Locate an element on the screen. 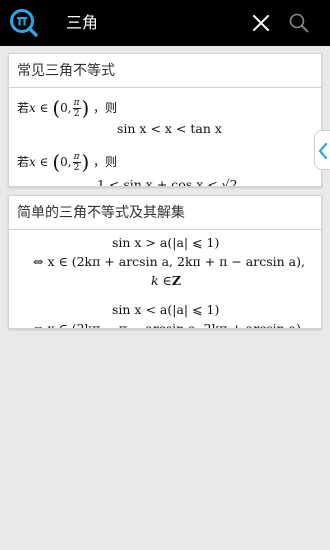 This screenshot has height=550, width=330. card-title: 简单的三角不等式及其解集 is located at coordinates (165, 213).